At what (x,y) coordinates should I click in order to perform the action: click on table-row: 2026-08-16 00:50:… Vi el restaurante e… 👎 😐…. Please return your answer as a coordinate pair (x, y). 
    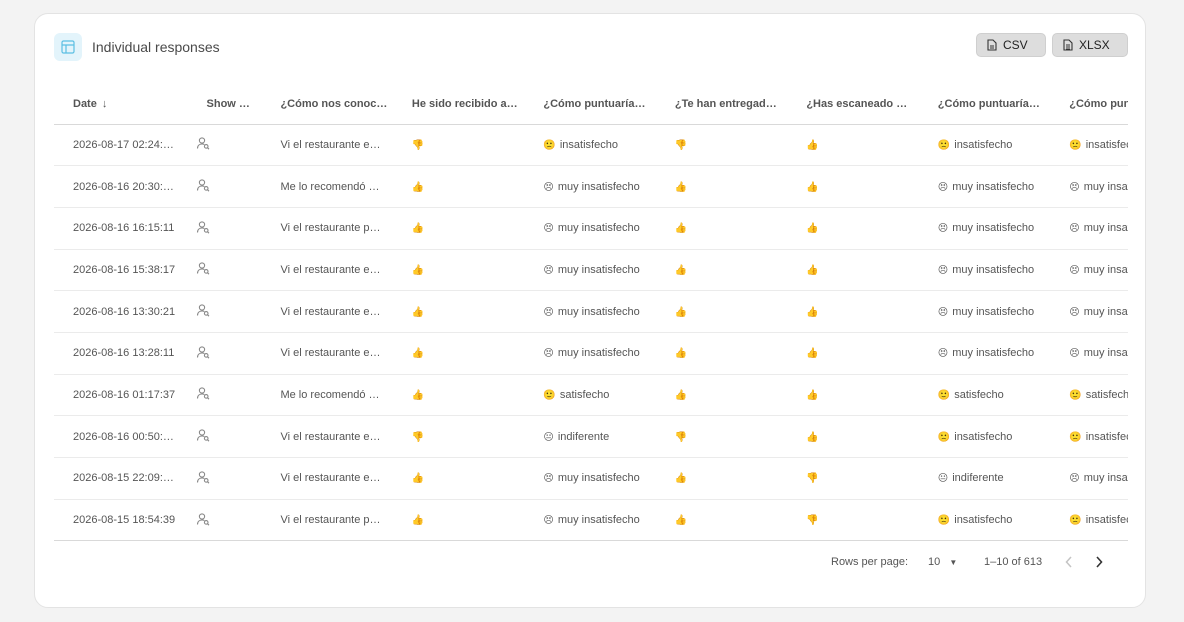
    Looking at the image, I should click on (591, 436).